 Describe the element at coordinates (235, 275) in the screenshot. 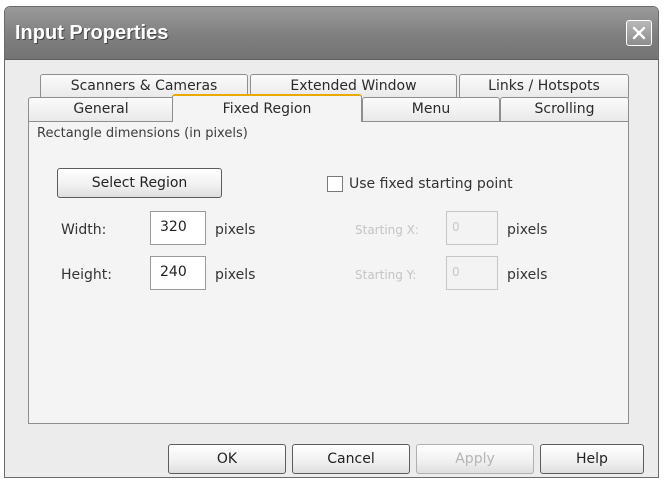

I see `height-unit-label: pixels` at that location.